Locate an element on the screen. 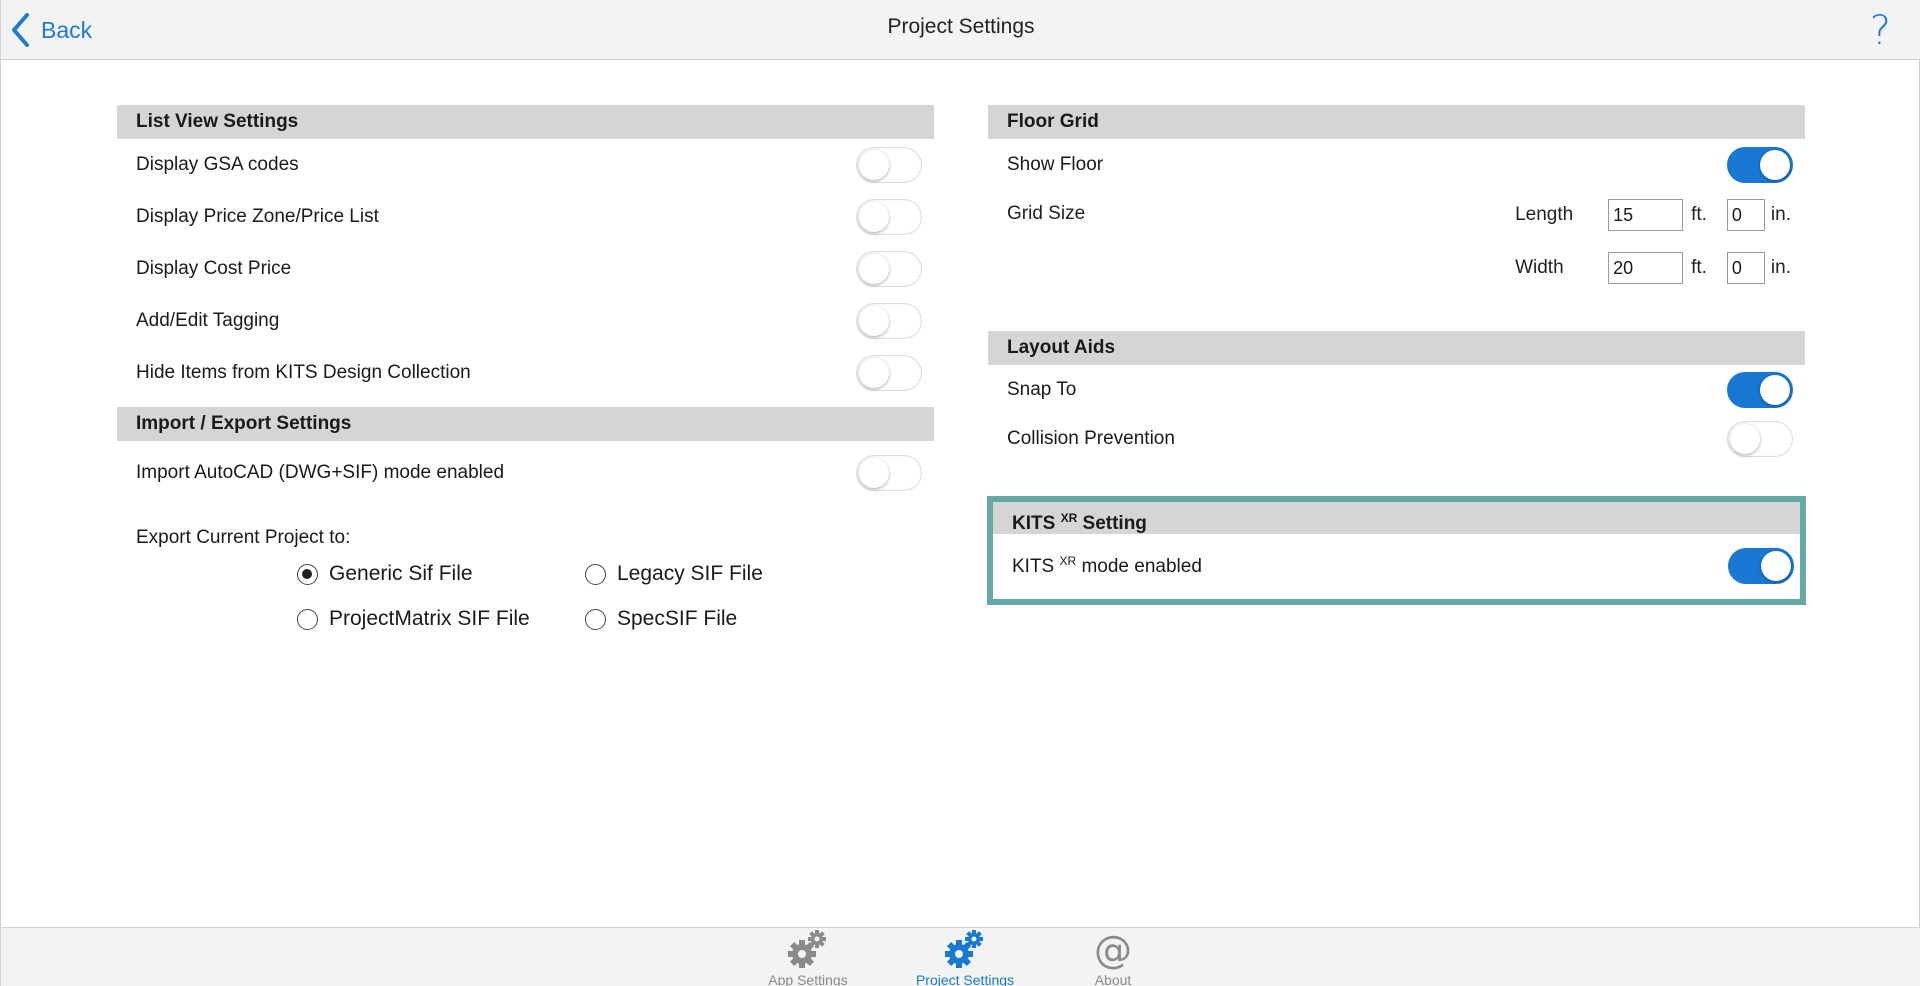 This screenshot has height=986, width=1920. radio-generic-sif: Generic Sif File is located at coordinates (385, 574).